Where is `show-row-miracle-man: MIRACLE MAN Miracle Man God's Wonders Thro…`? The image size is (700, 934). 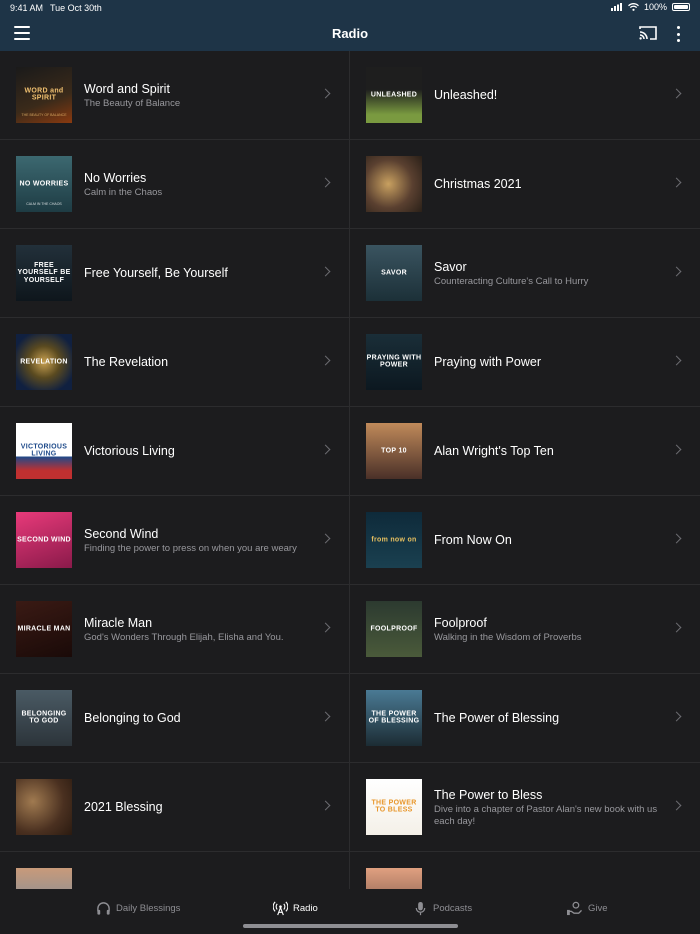
show-row-miracle-man: MIRACLE MAN Miracle Man God's Wonders Thro… is located at coordinates (175, 629).